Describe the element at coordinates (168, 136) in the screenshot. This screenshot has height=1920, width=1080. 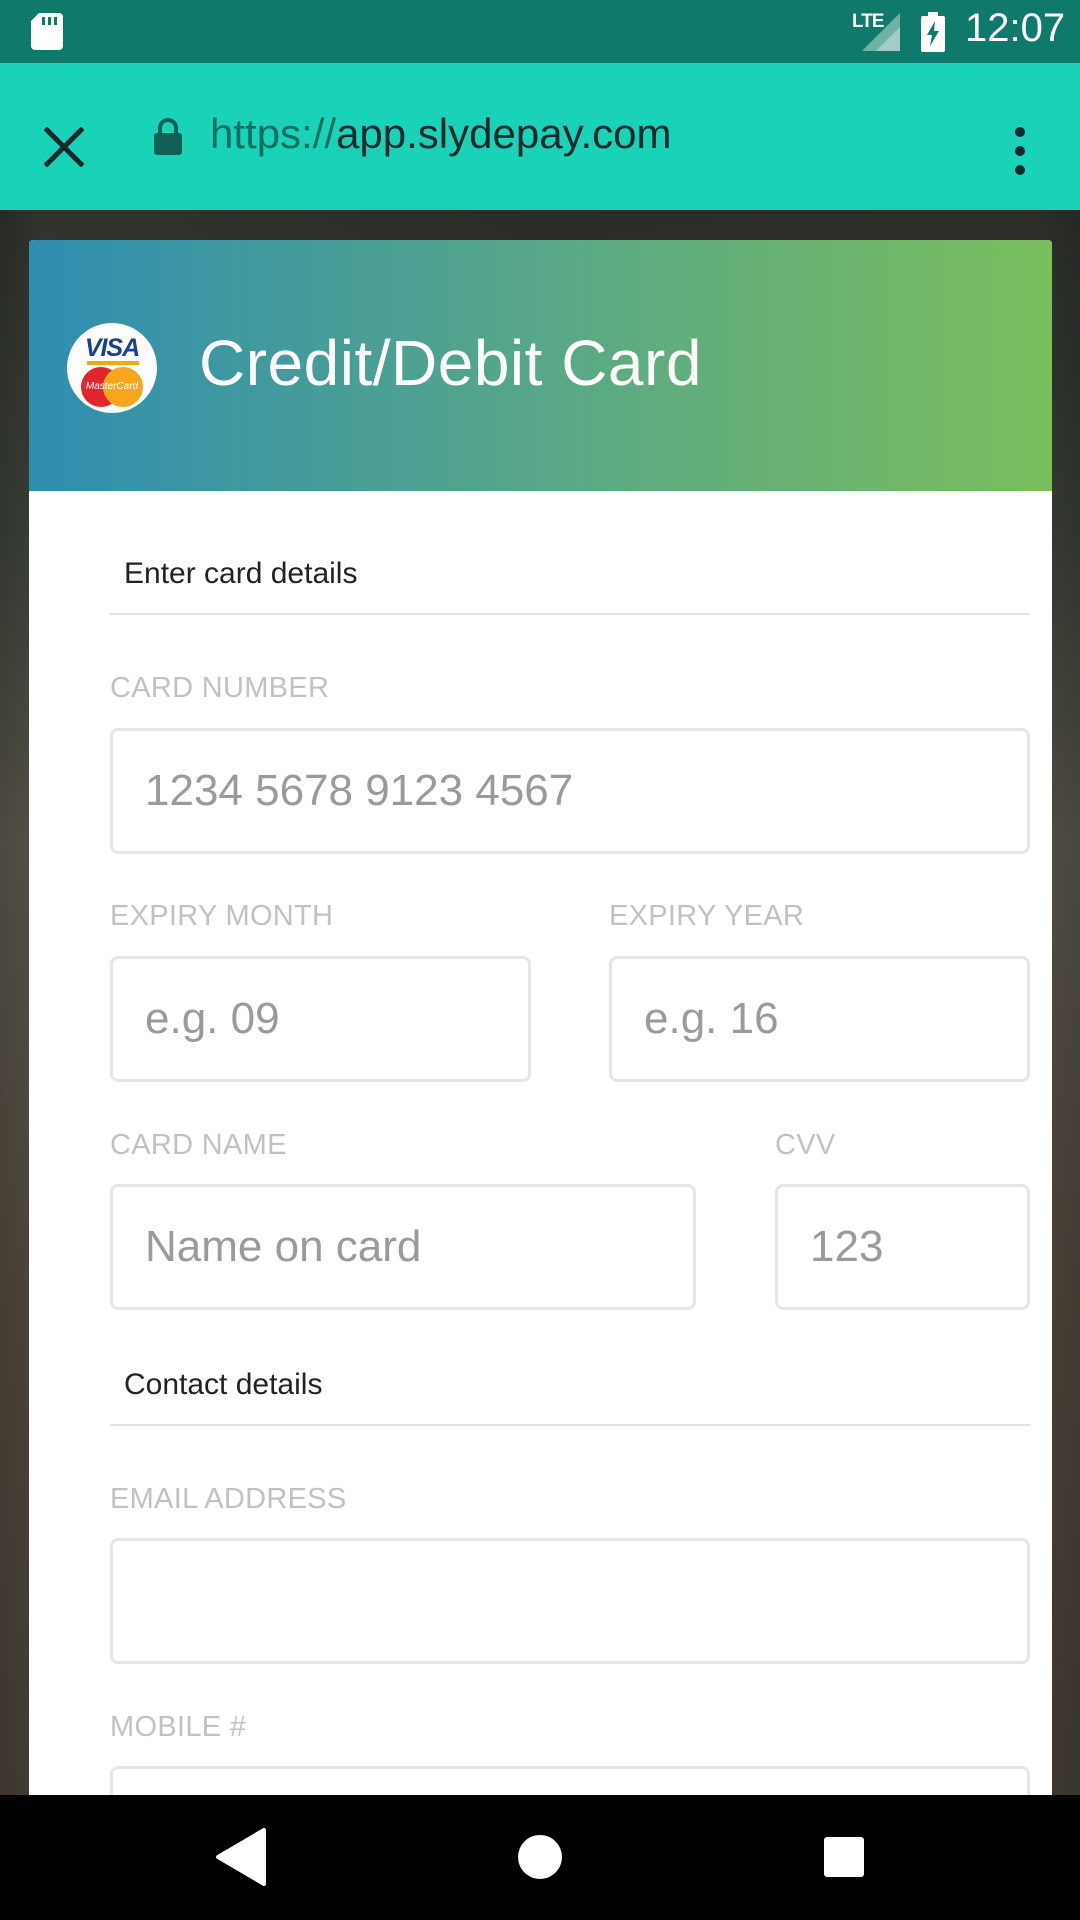
I see `lock-icon` at that location.